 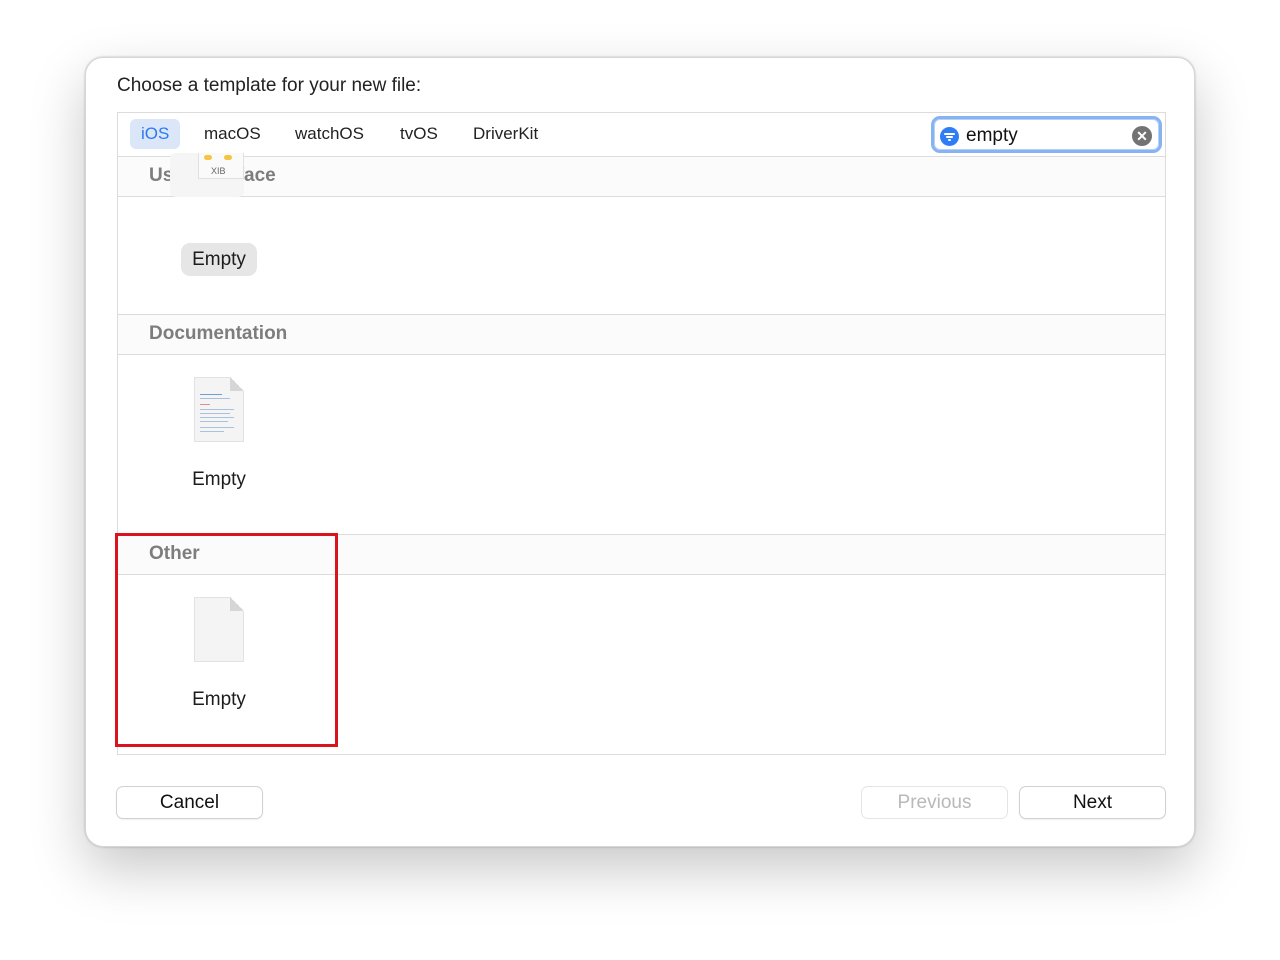 What do you see at coordinates (228, 157) in the screenshot?
I see `xib-mark-right` at bounding box center [228, 157].